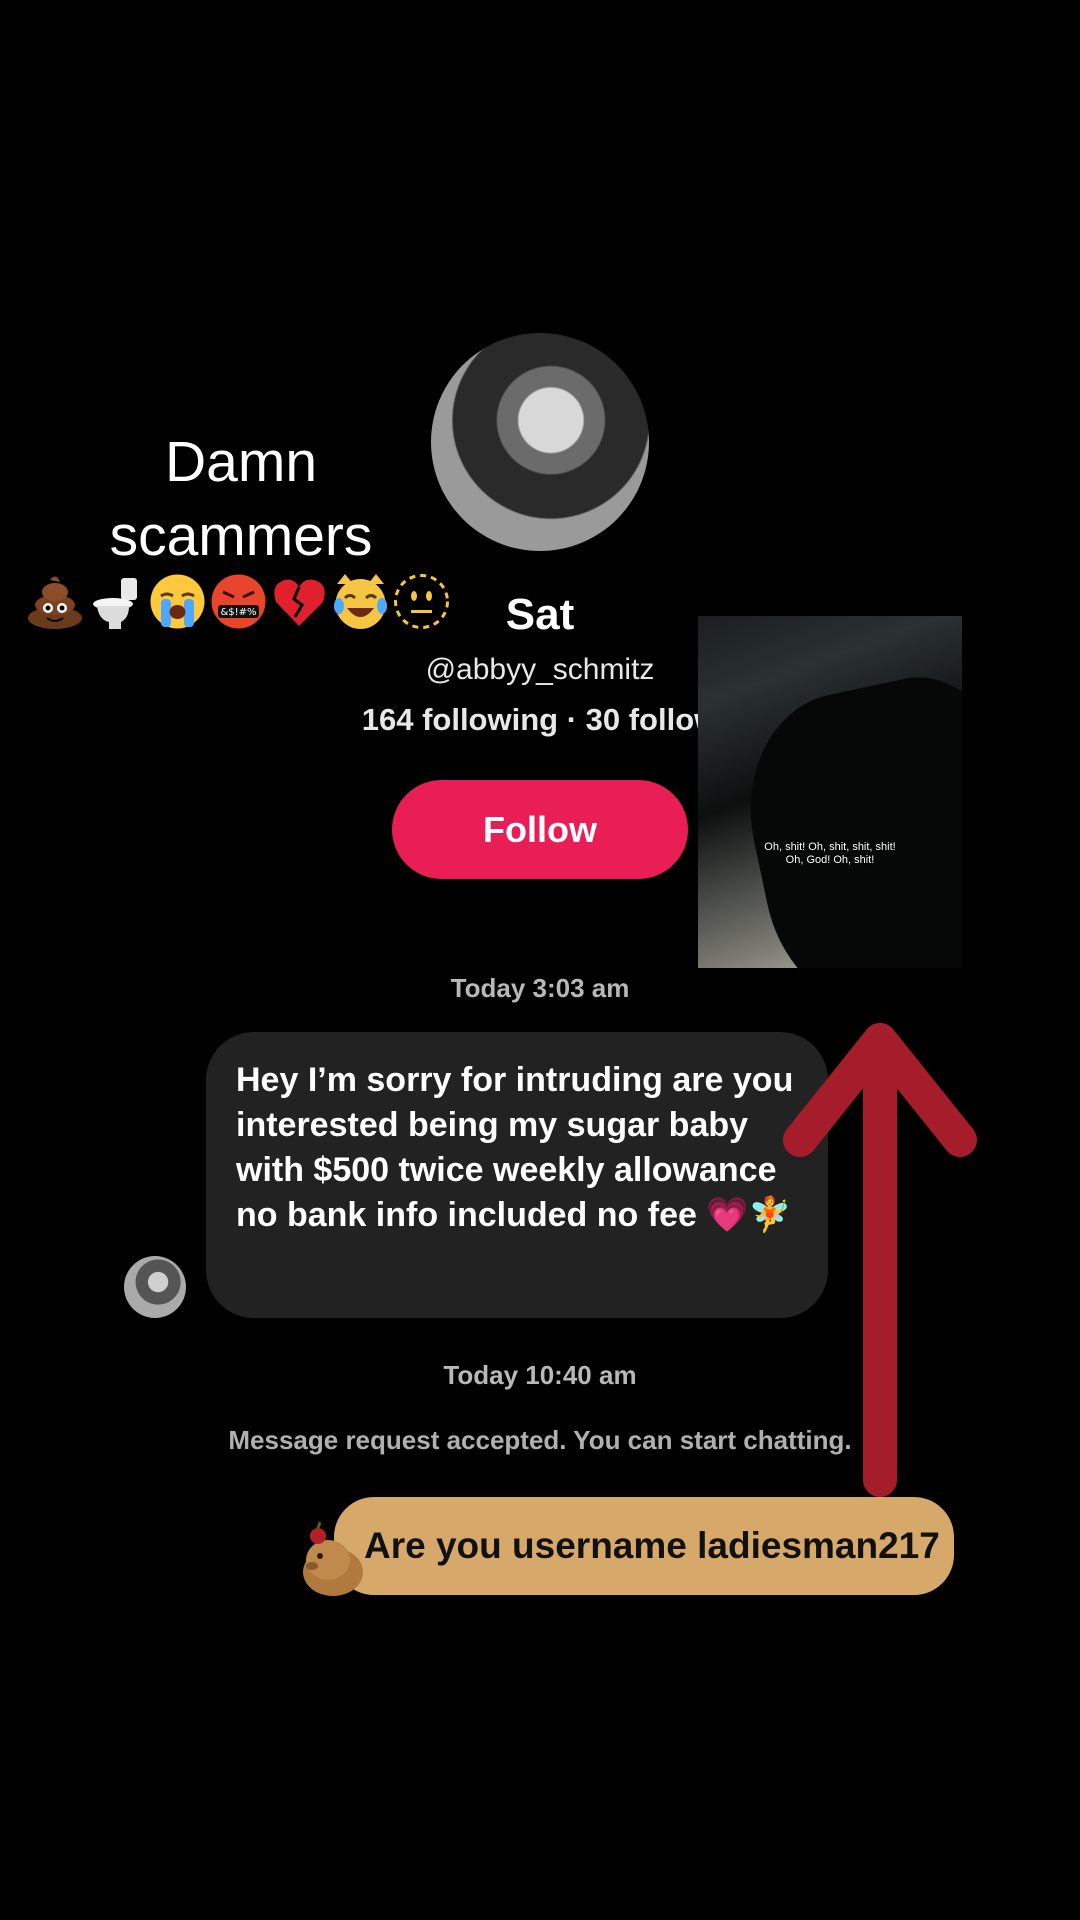 The image size is (1080, 1920). What do you see at coordinates (155, 1287) in the screenshot?
I see `sender-avatar` at bounding box center [155, 1287].